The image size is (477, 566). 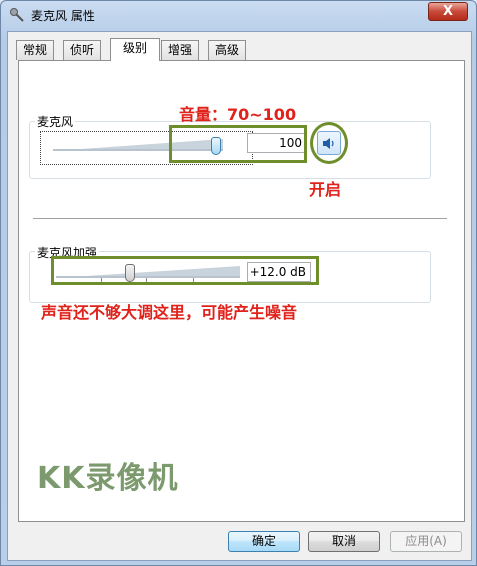 What do you see at coordinates (169, 312) in the screenshot?
I see `boost-annotation-text: 声音还不够大调这里，可能产生噪音` at bounding box center [169, 312].